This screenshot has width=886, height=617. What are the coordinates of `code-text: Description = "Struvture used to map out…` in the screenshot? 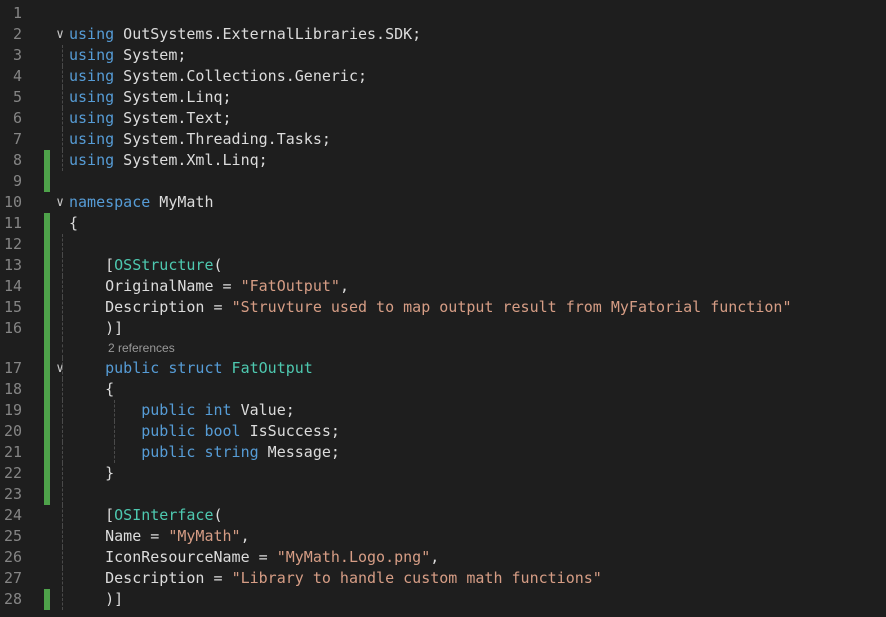 It's located at (430, 307).